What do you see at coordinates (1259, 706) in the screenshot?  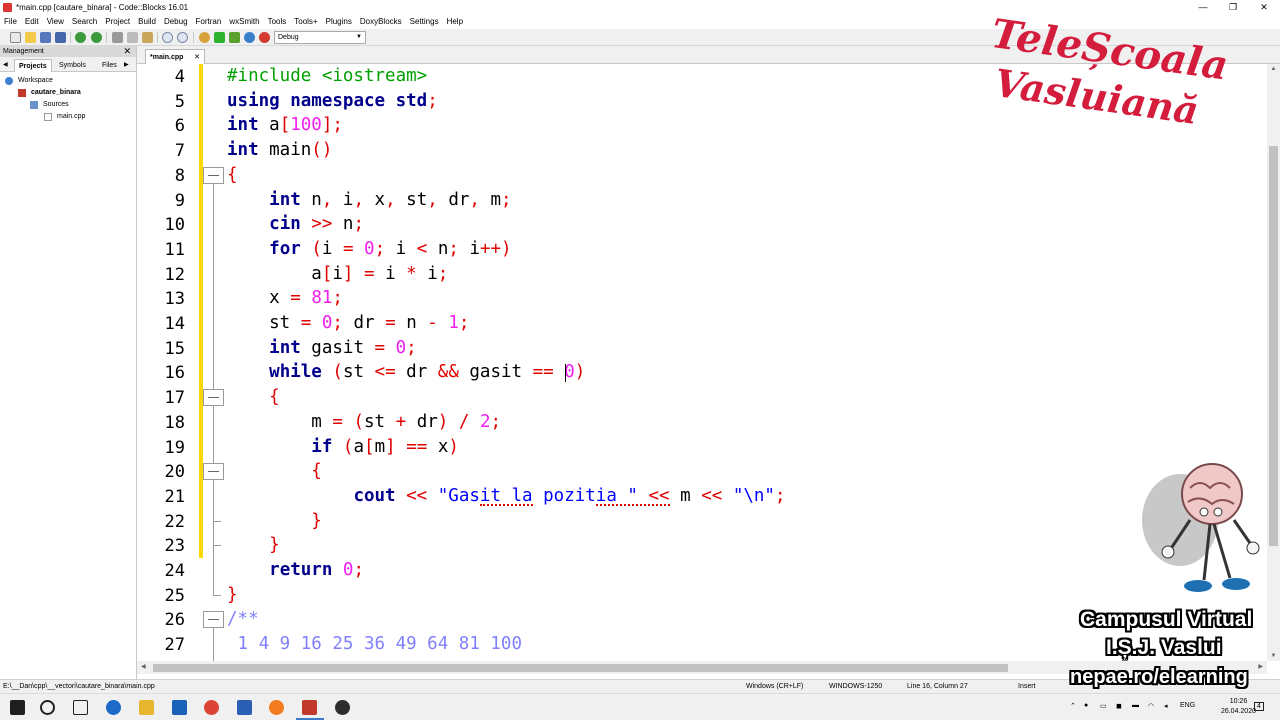 I see `notification-icon: 4` at bounding box center [1259, 706].